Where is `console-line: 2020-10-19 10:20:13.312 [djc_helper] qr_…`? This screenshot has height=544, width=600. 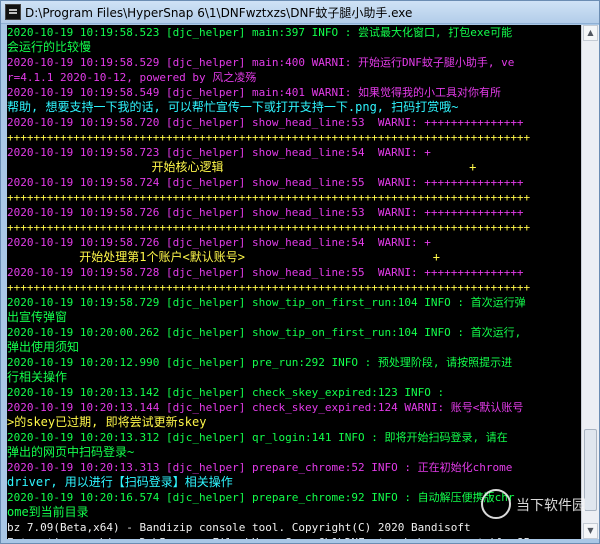 console-line: 2020-10-19 10:20:13.312 [djc_helper] qr_… is located at coordinates (257, 437).